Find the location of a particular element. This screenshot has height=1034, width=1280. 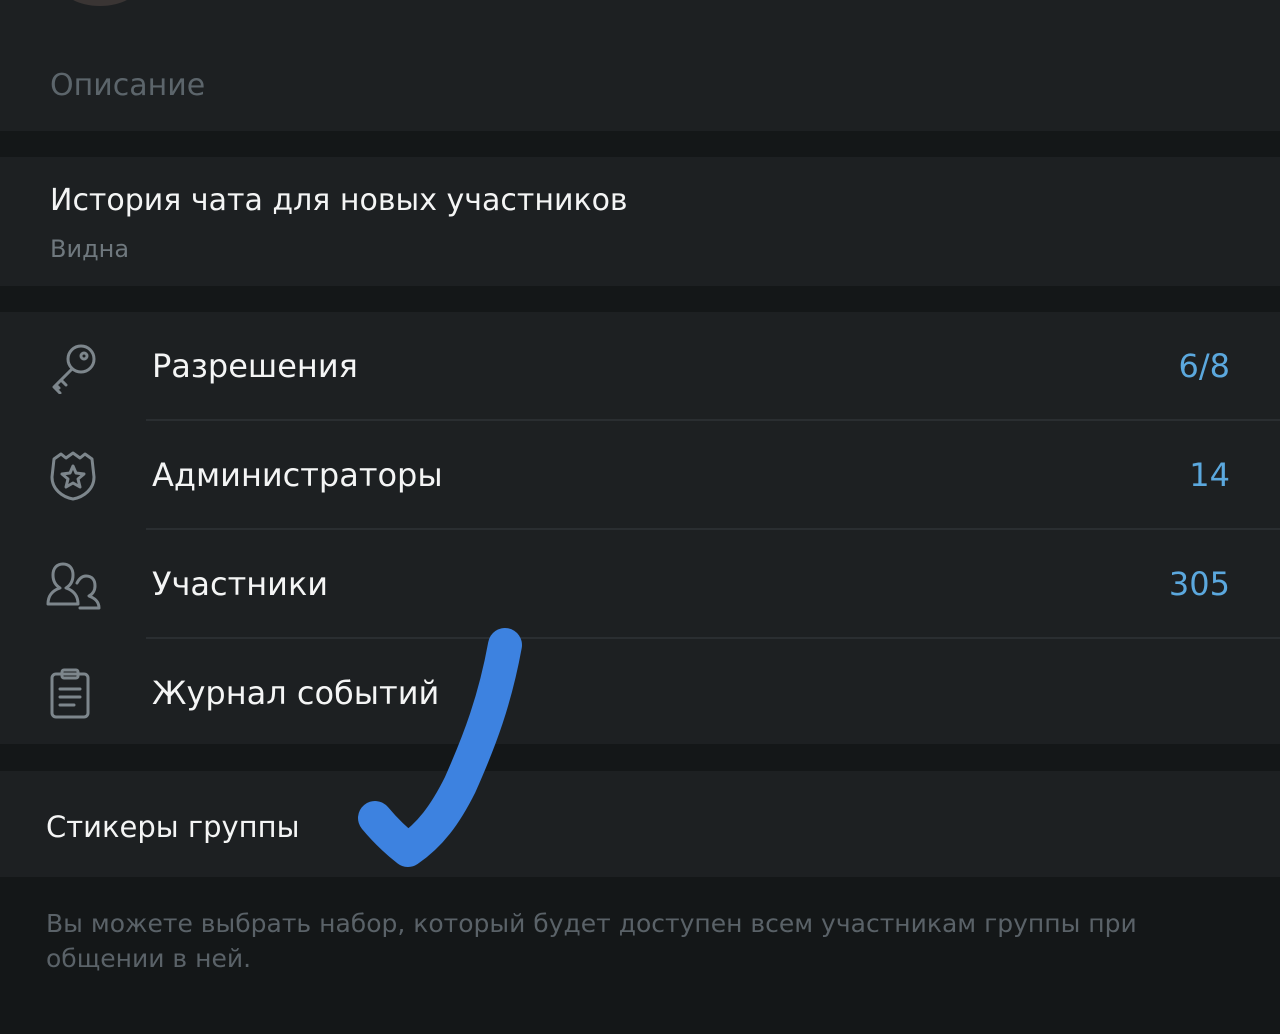

people-icon is located at coordinates (73, 585).